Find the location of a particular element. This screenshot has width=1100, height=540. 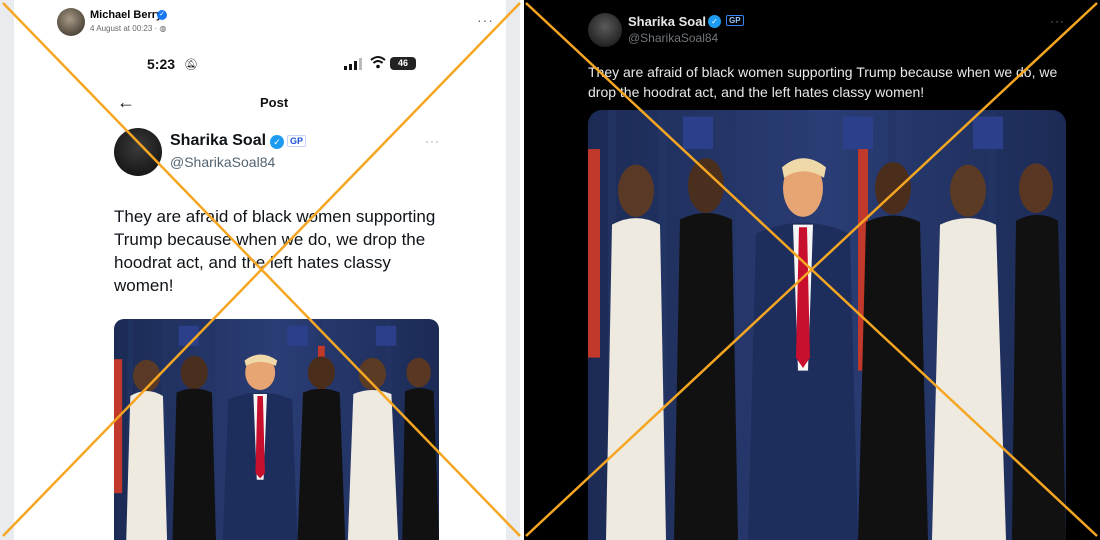

globe-icon: ◍ is located at coordinates (163, 28).